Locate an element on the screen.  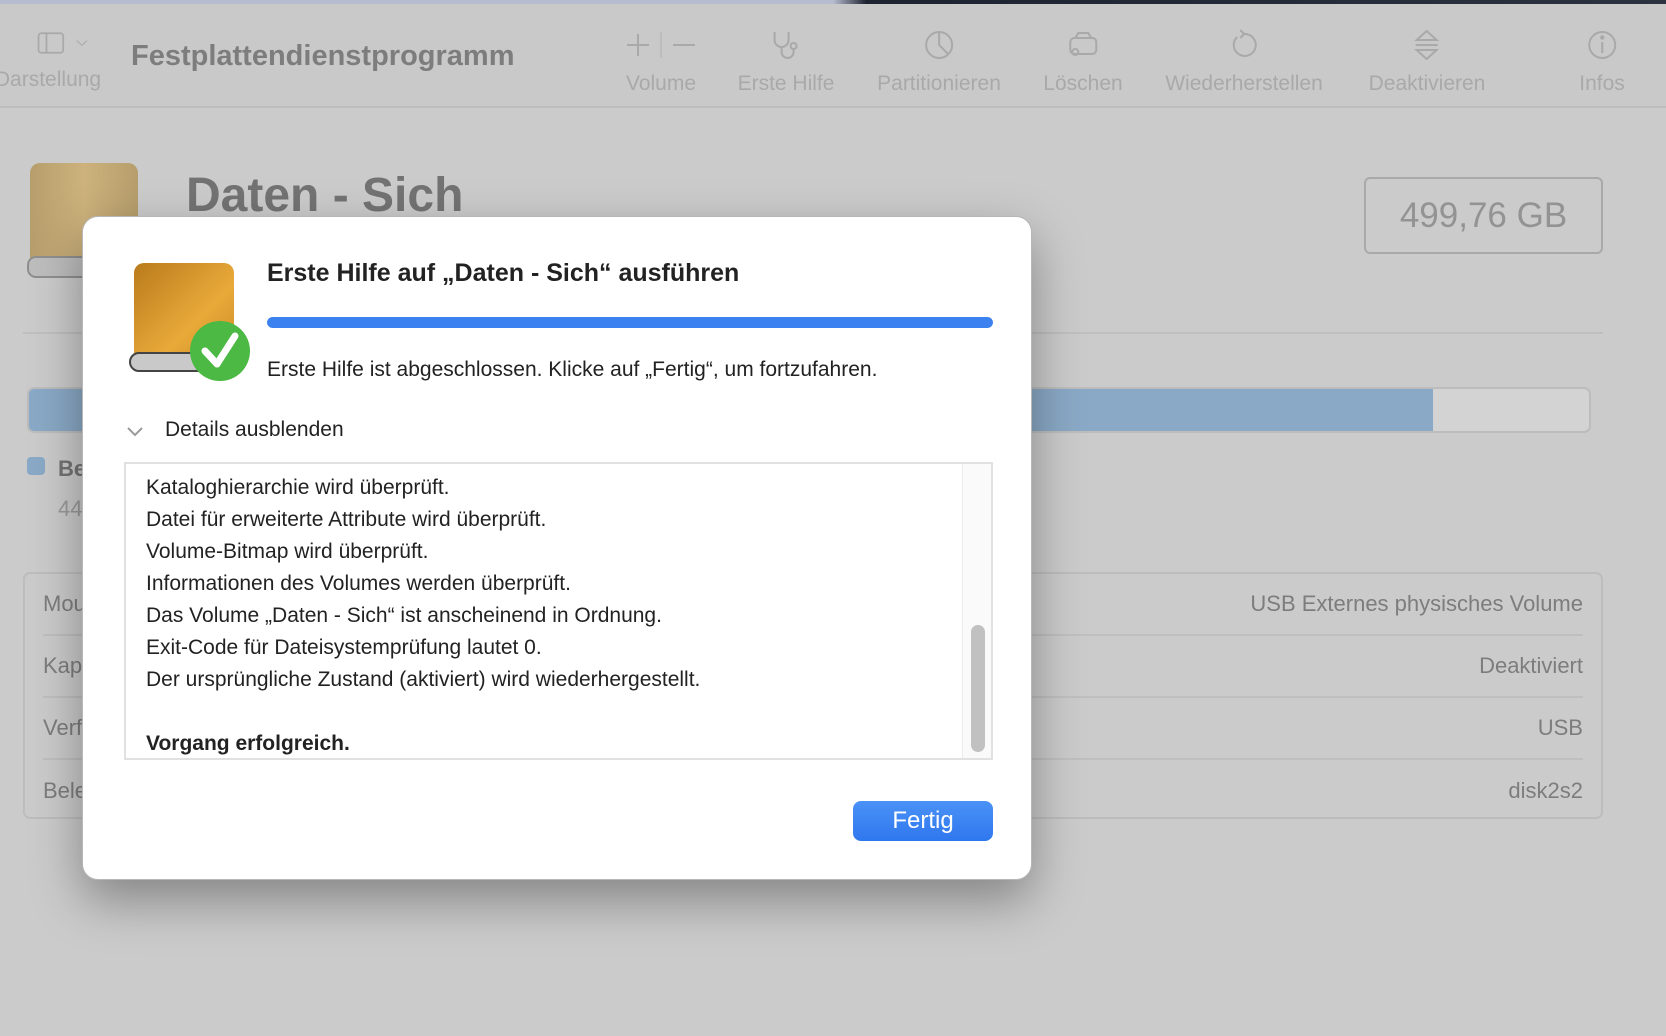
progress-bar is located at coordinates (630, 322).